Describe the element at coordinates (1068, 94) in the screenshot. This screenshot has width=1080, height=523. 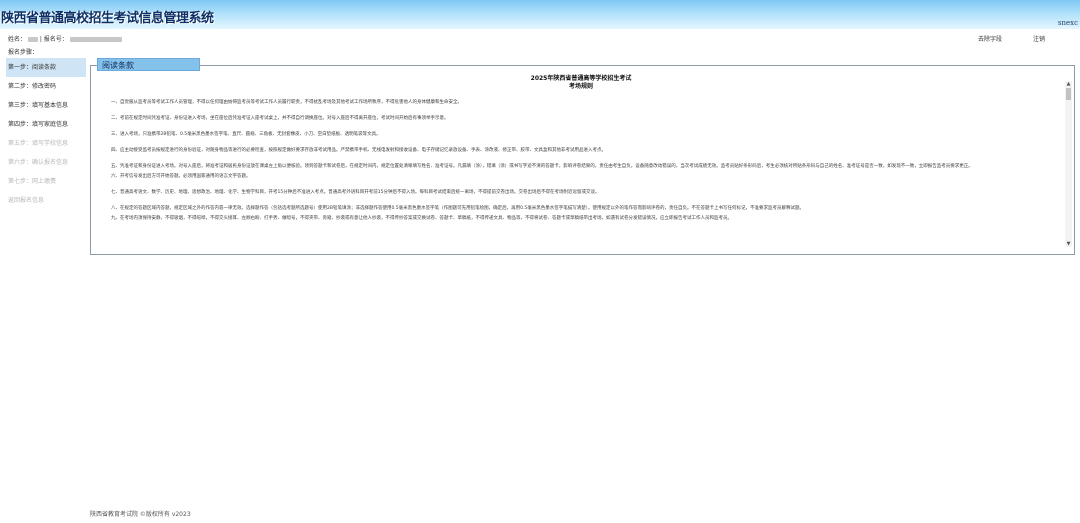
I see `scroll-thumb` at that location.